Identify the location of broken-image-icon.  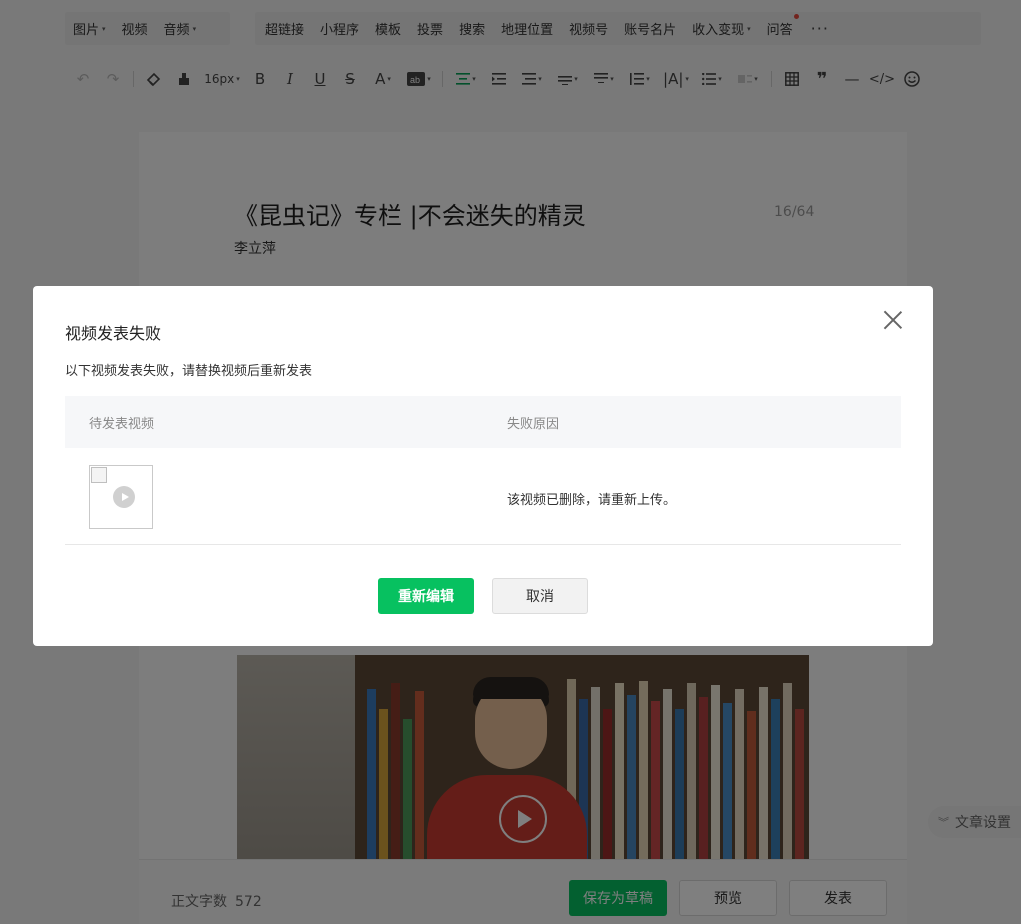
(99, 475).